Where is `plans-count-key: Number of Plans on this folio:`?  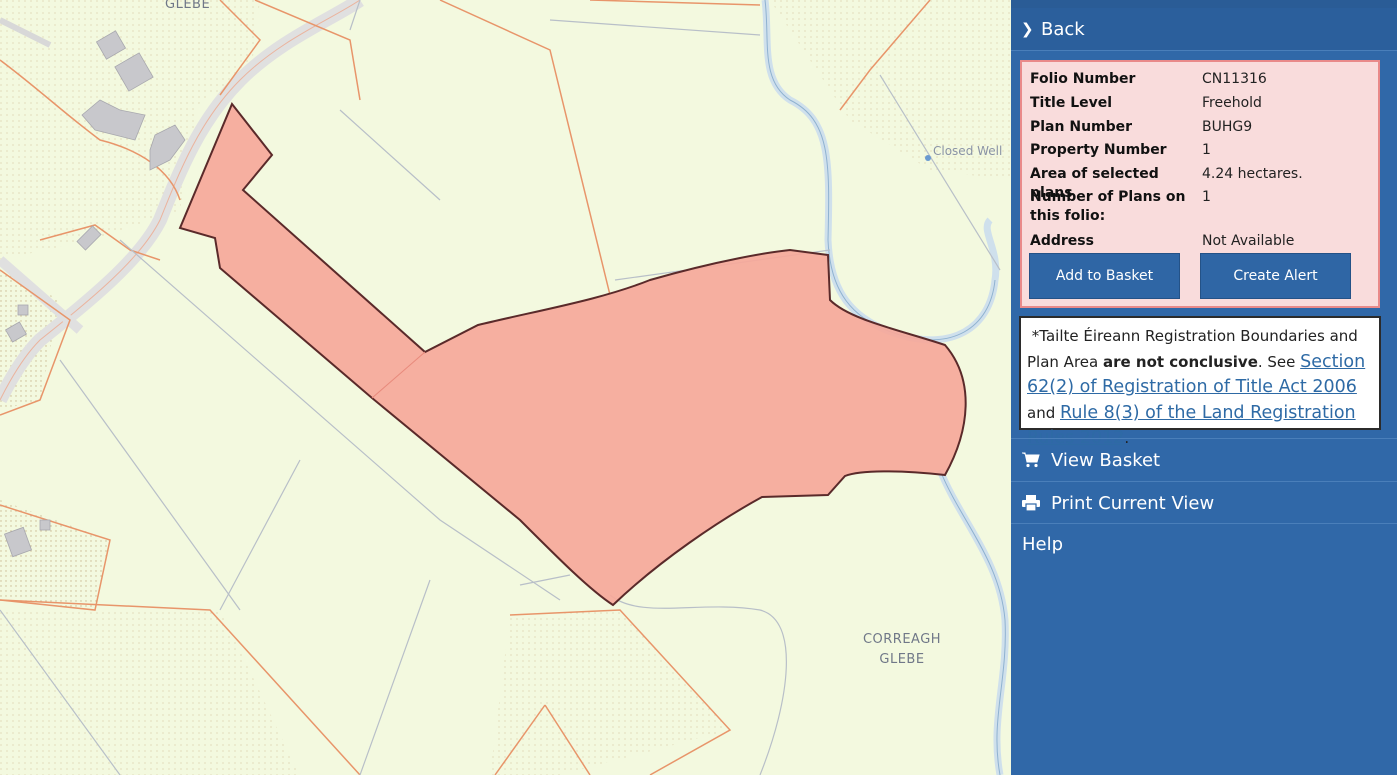 plans-count-key: Number of Plans on this folio: is located at coordinates (1108, 206).